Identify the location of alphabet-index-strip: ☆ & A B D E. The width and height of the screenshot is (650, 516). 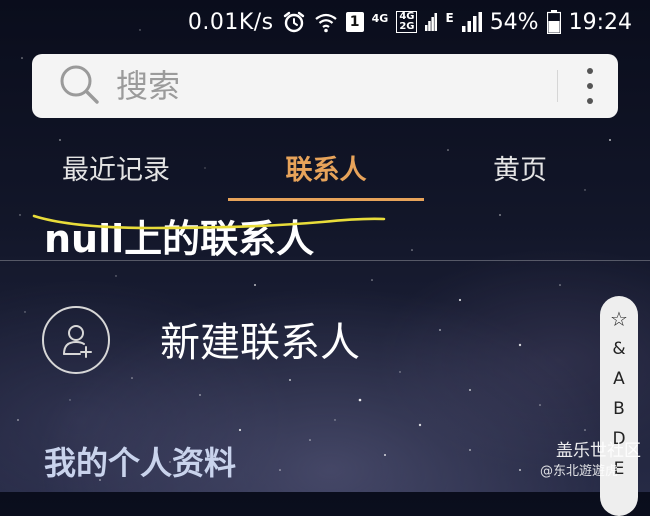
(619, 406).